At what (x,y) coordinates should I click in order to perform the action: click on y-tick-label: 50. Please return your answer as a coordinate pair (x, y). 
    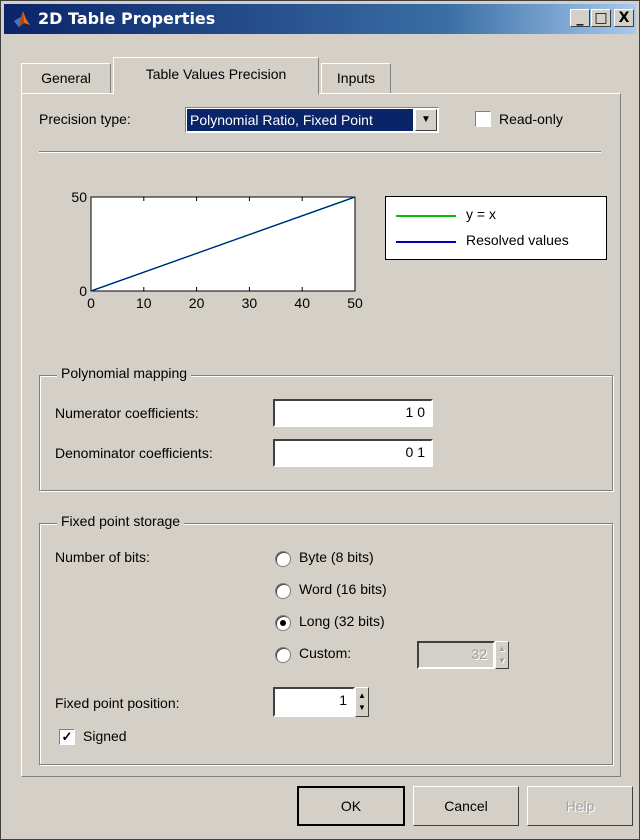
    Looking at the image, I should click on (79, 197).